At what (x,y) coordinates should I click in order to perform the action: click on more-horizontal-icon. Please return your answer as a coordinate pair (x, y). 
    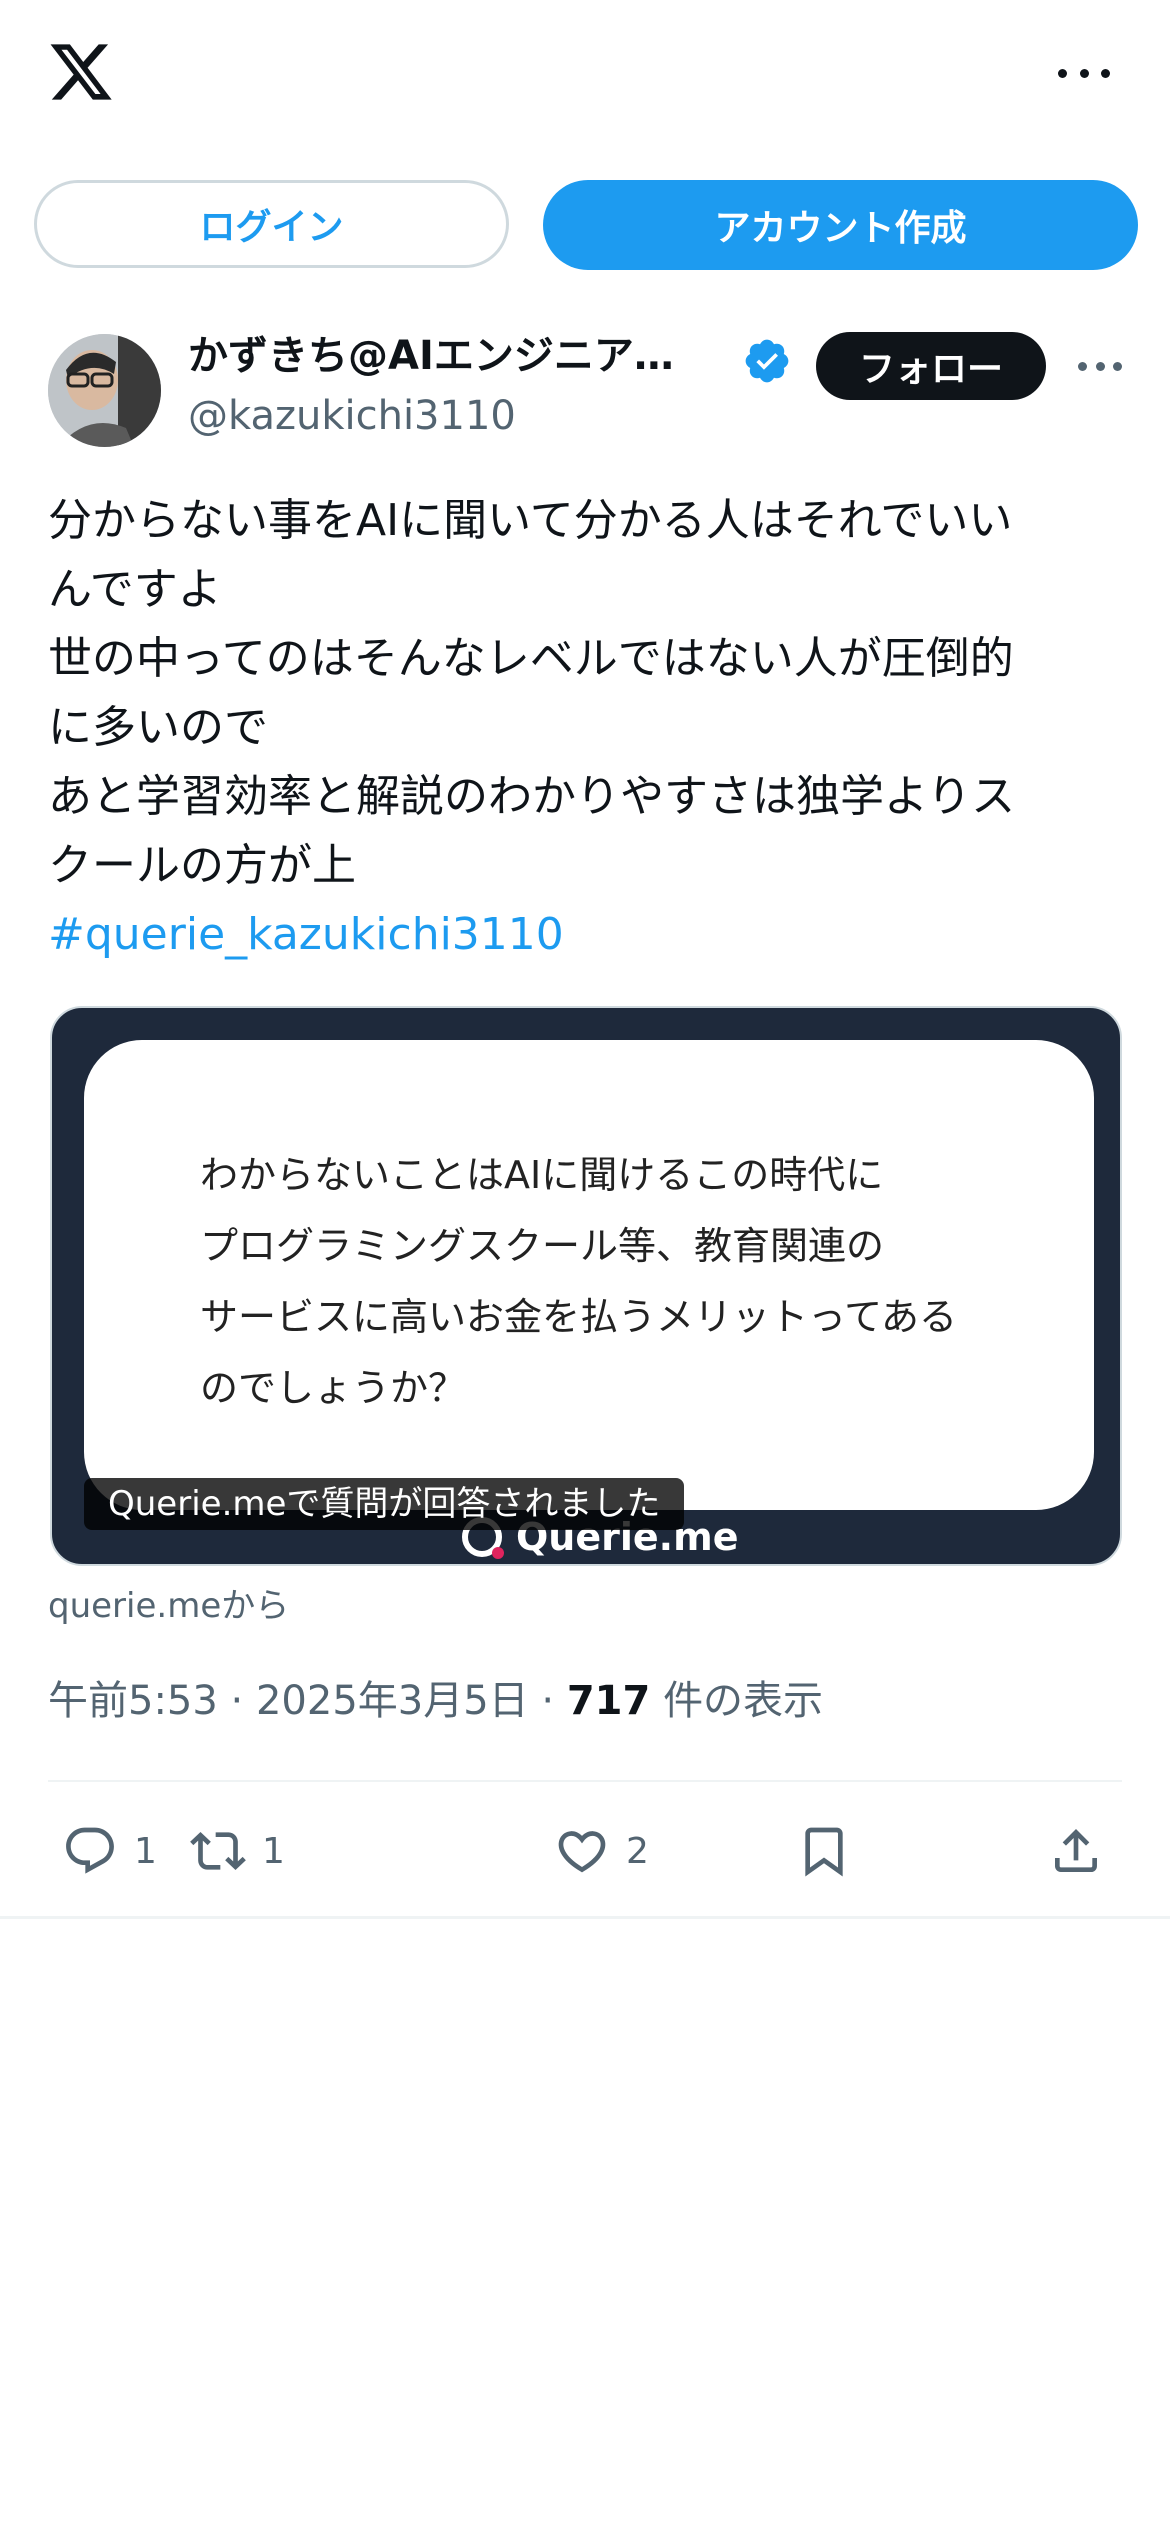
    Looking at the image, I should click on (1084, 73).